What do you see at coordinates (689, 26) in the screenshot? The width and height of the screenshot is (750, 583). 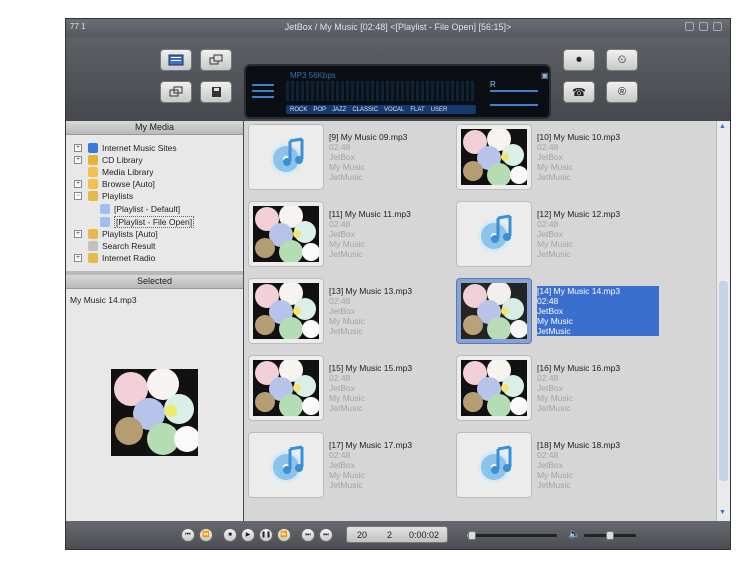 I see `minimize-button` at bounding box center [689, 26].